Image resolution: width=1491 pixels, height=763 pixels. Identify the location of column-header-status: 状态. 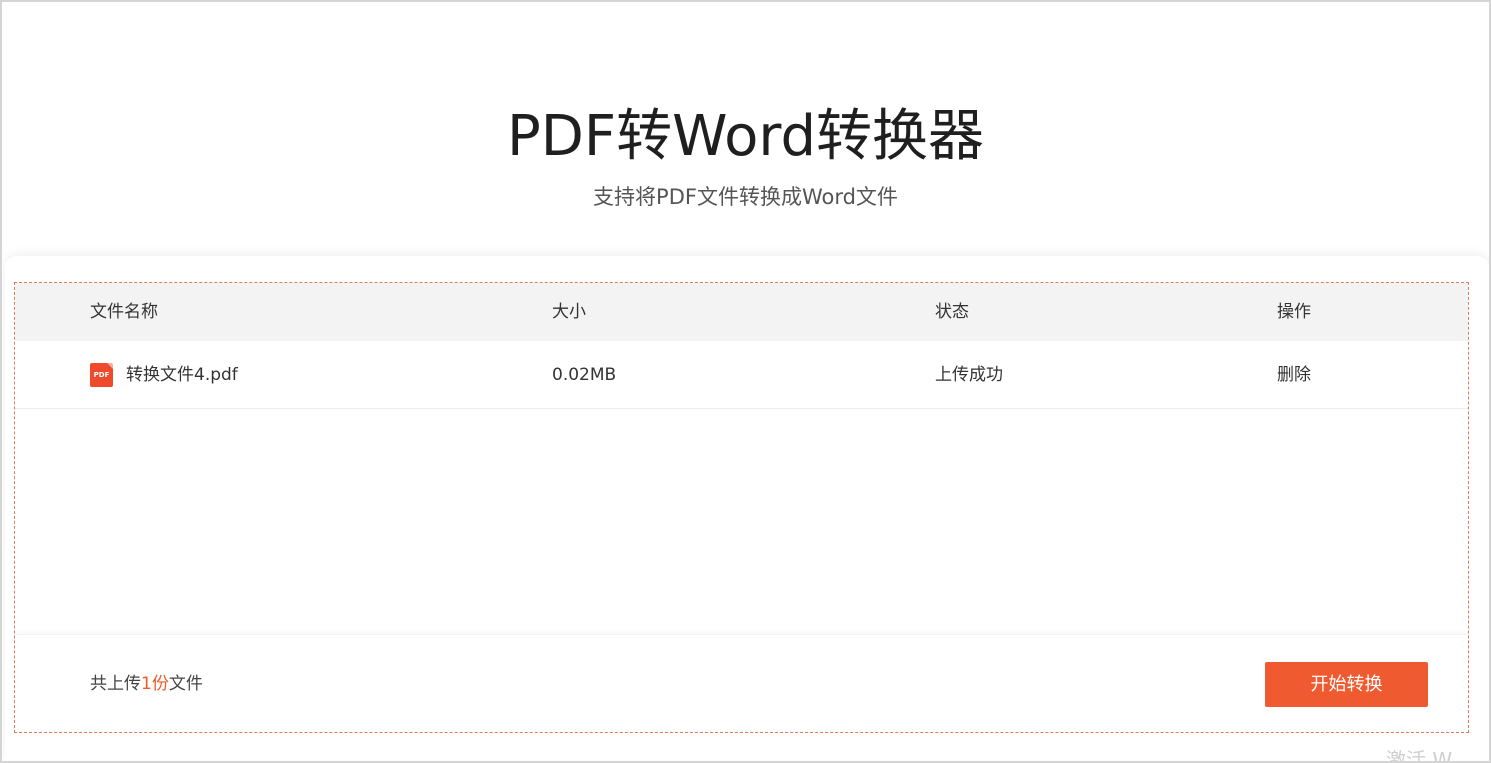
(952, 312).